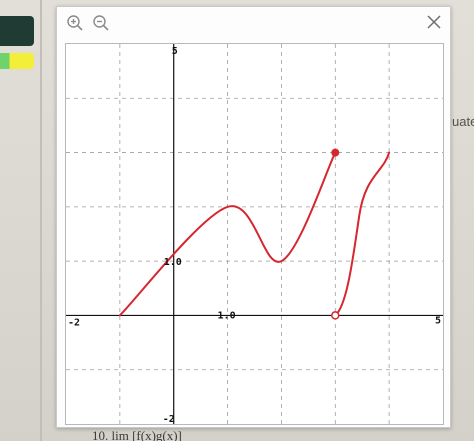 Image resolution: width=474 pixels, height=441 pixels. Describe the element at coordinates (227, 315) in the screenshot. I see `x-unit-label: 1.0` at that location.